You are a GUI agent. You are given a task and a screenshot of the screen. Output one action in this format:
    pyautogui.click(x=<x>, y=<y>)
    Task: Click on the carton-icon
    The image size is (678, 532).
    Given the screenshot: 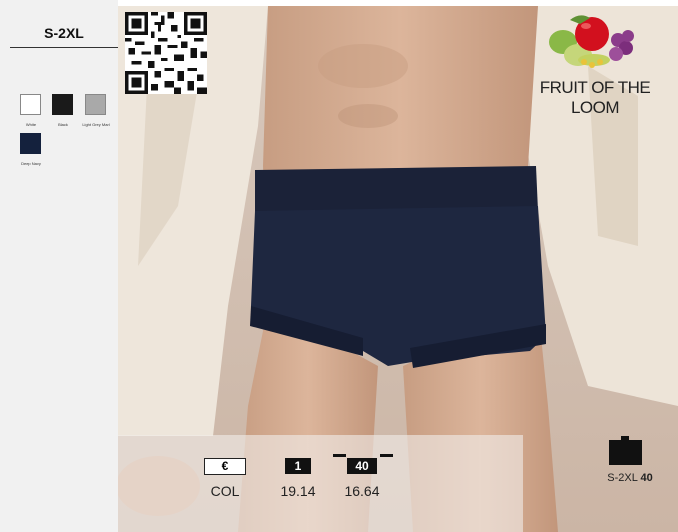 What is the action you would take?
    pyautogui.click(x=625, y=452)
    